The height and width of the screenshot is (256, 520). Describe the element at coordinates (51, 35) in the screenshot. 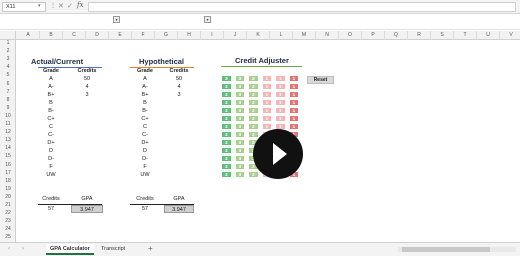

I see `column-header-b: B` at that location.